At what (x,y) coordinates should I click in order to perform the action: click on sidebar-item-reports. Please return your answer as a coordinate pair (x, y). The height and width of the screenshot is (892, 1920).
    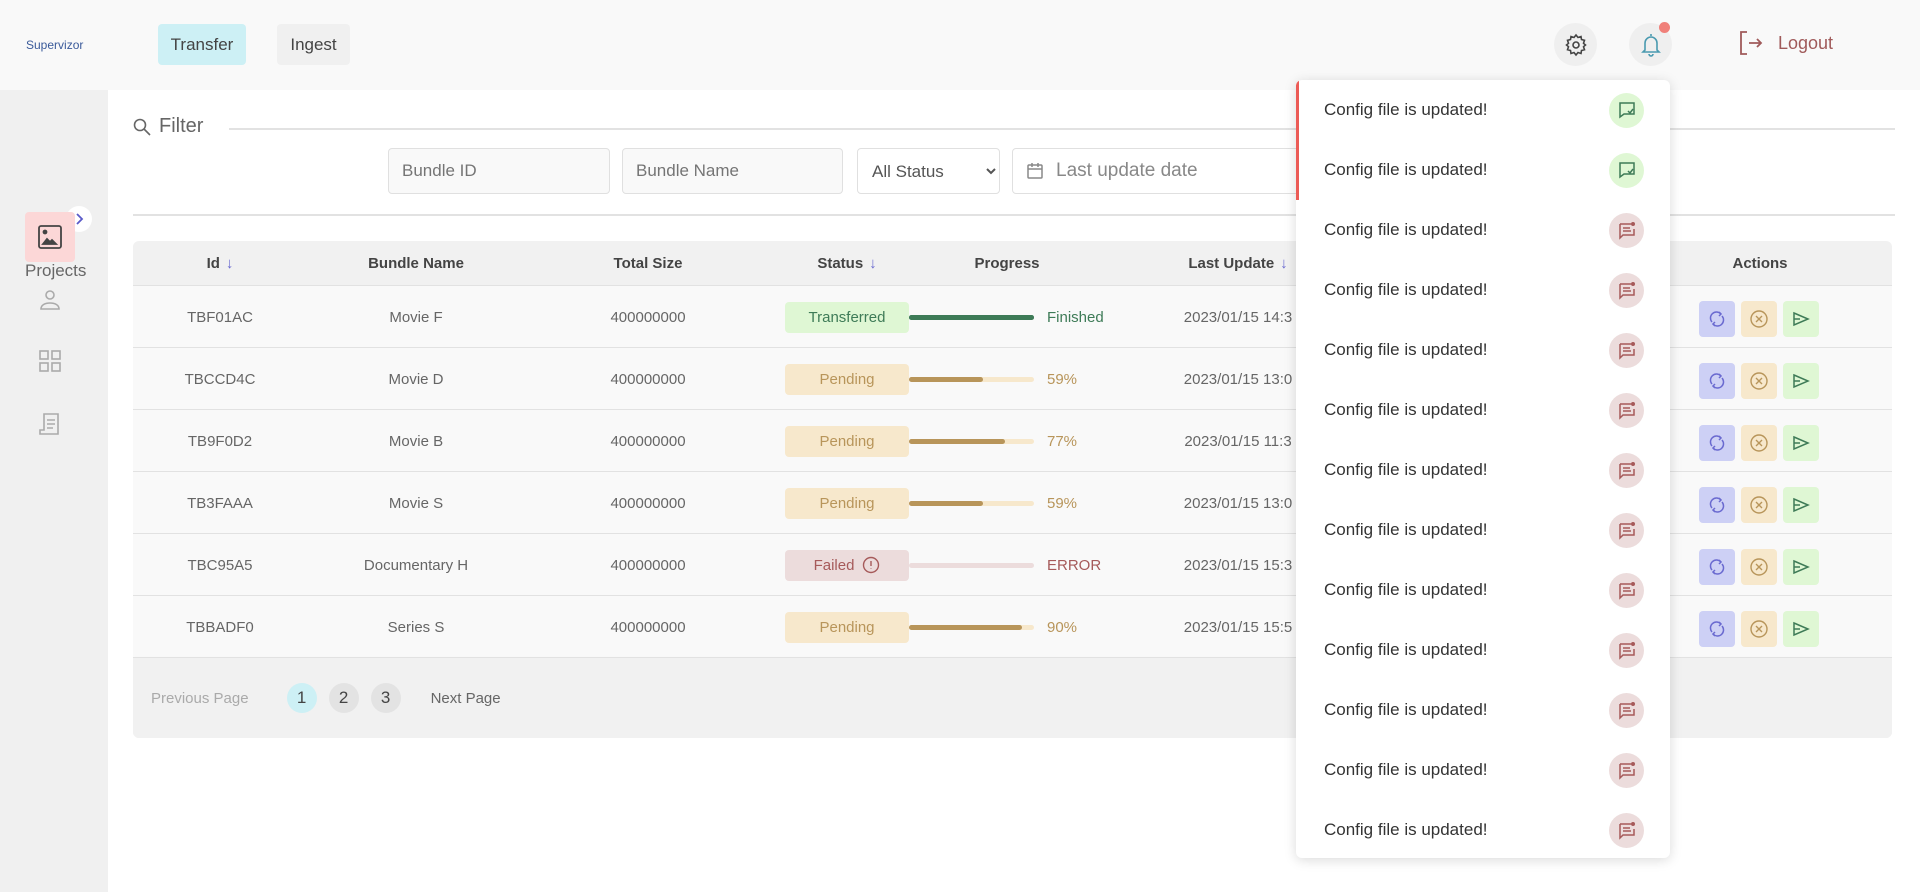
    Looking at the image, I should click on (50, 425).